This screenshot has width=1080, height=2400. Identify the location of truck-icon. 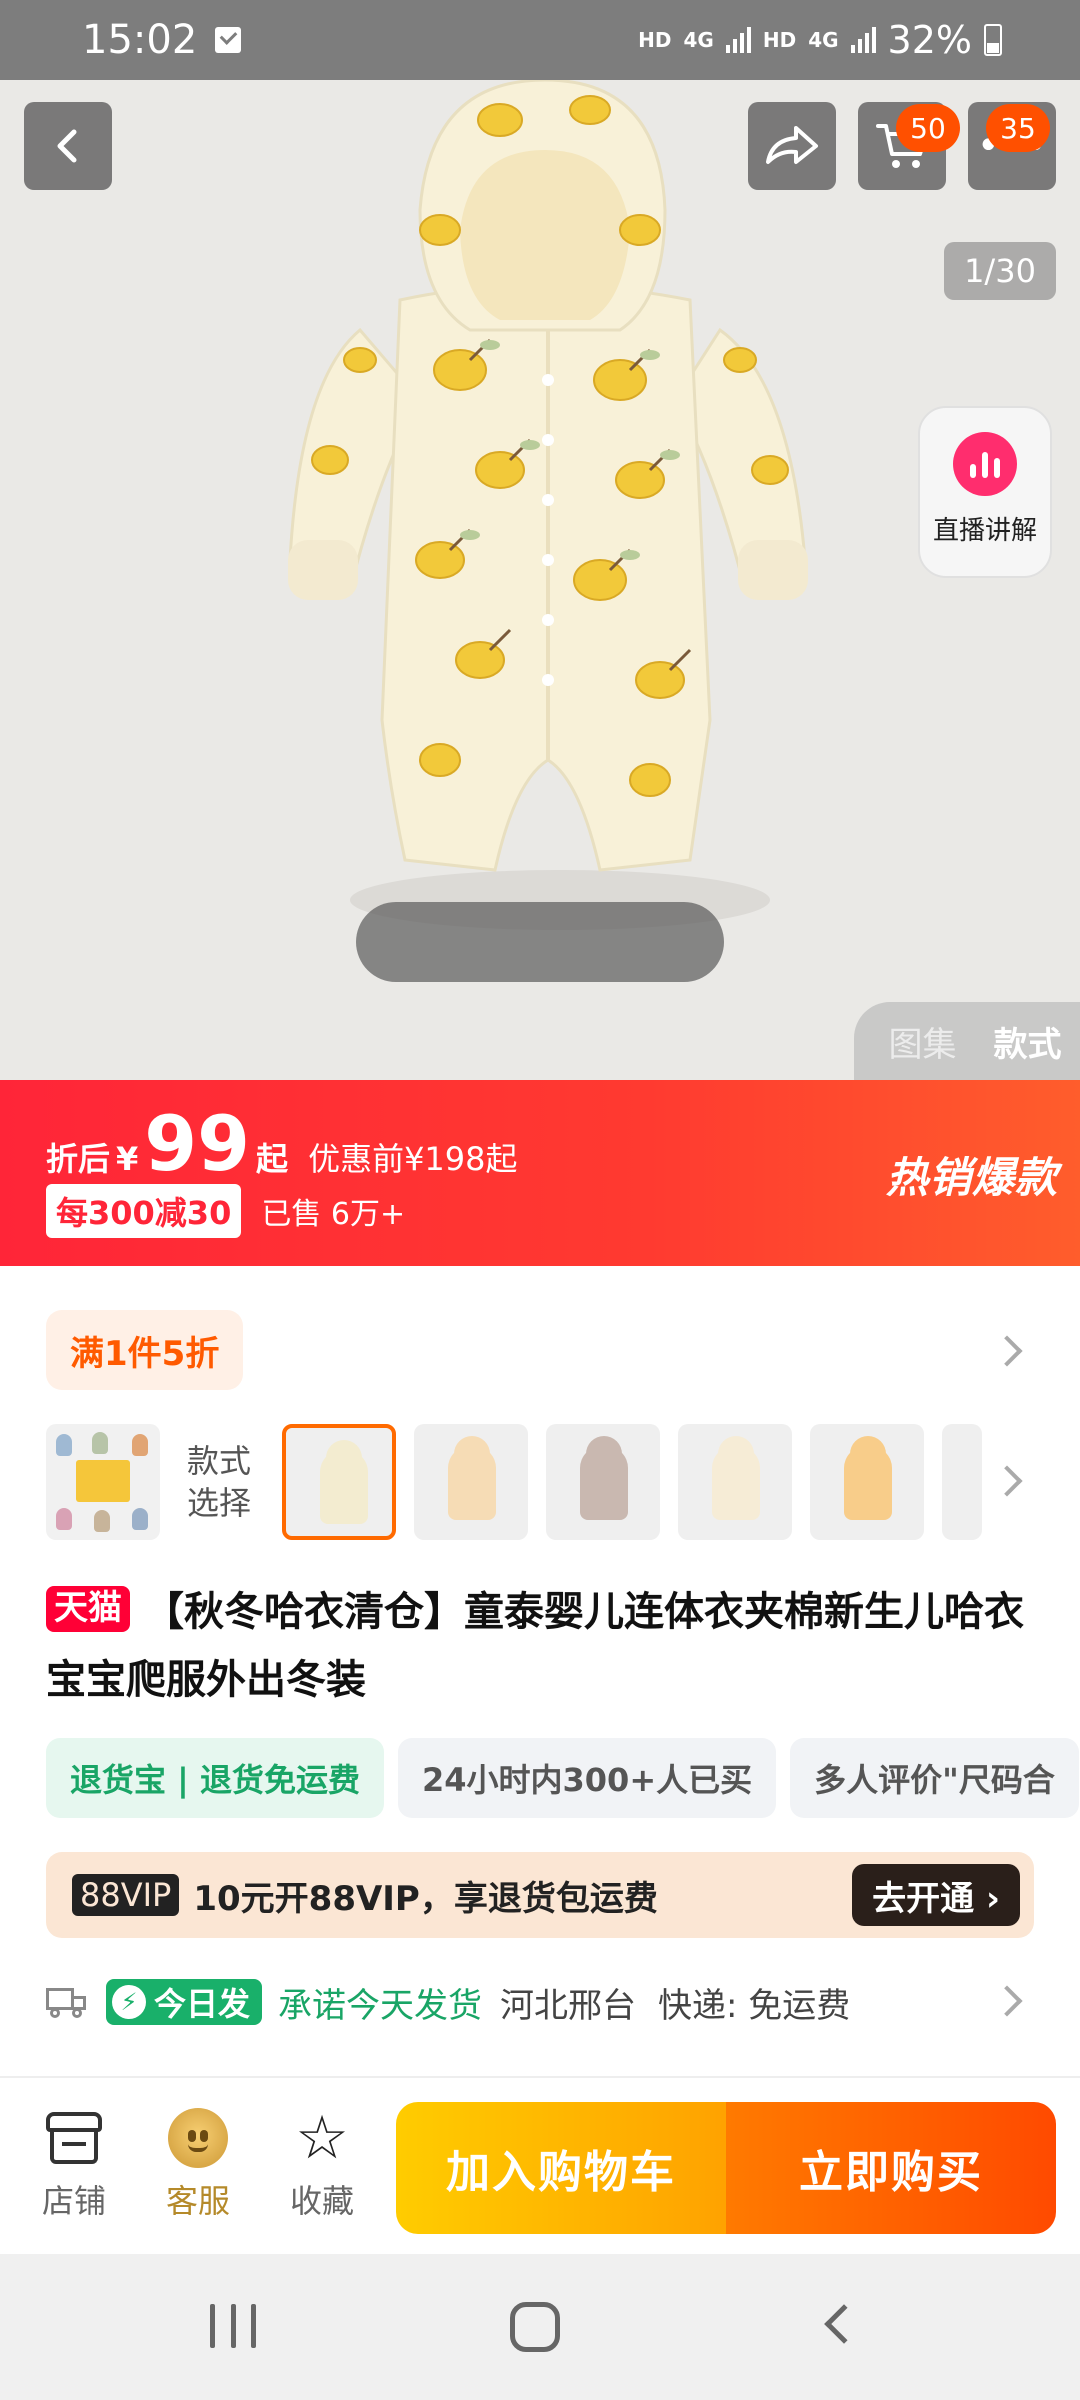
(67, 2002).